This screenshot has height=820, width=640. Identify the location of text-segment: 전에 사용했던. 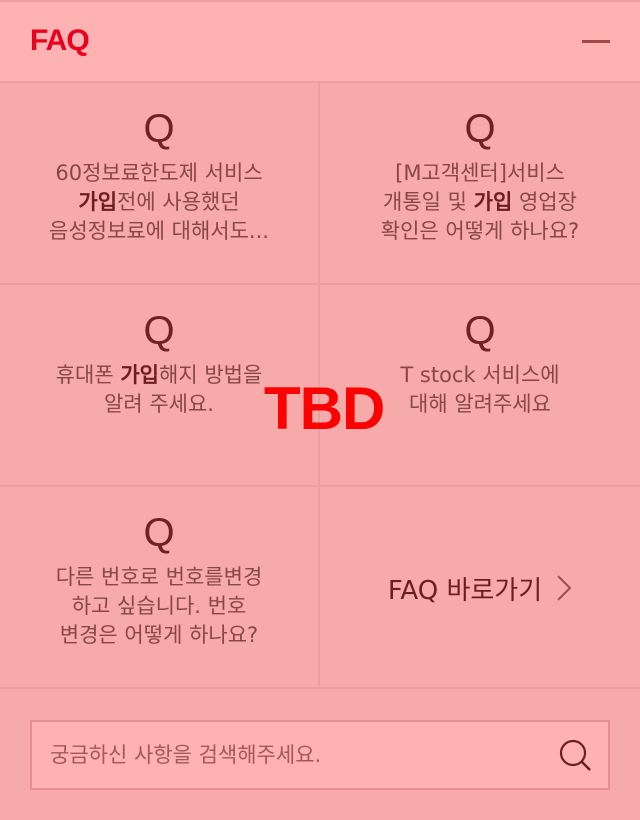
(178, 202).